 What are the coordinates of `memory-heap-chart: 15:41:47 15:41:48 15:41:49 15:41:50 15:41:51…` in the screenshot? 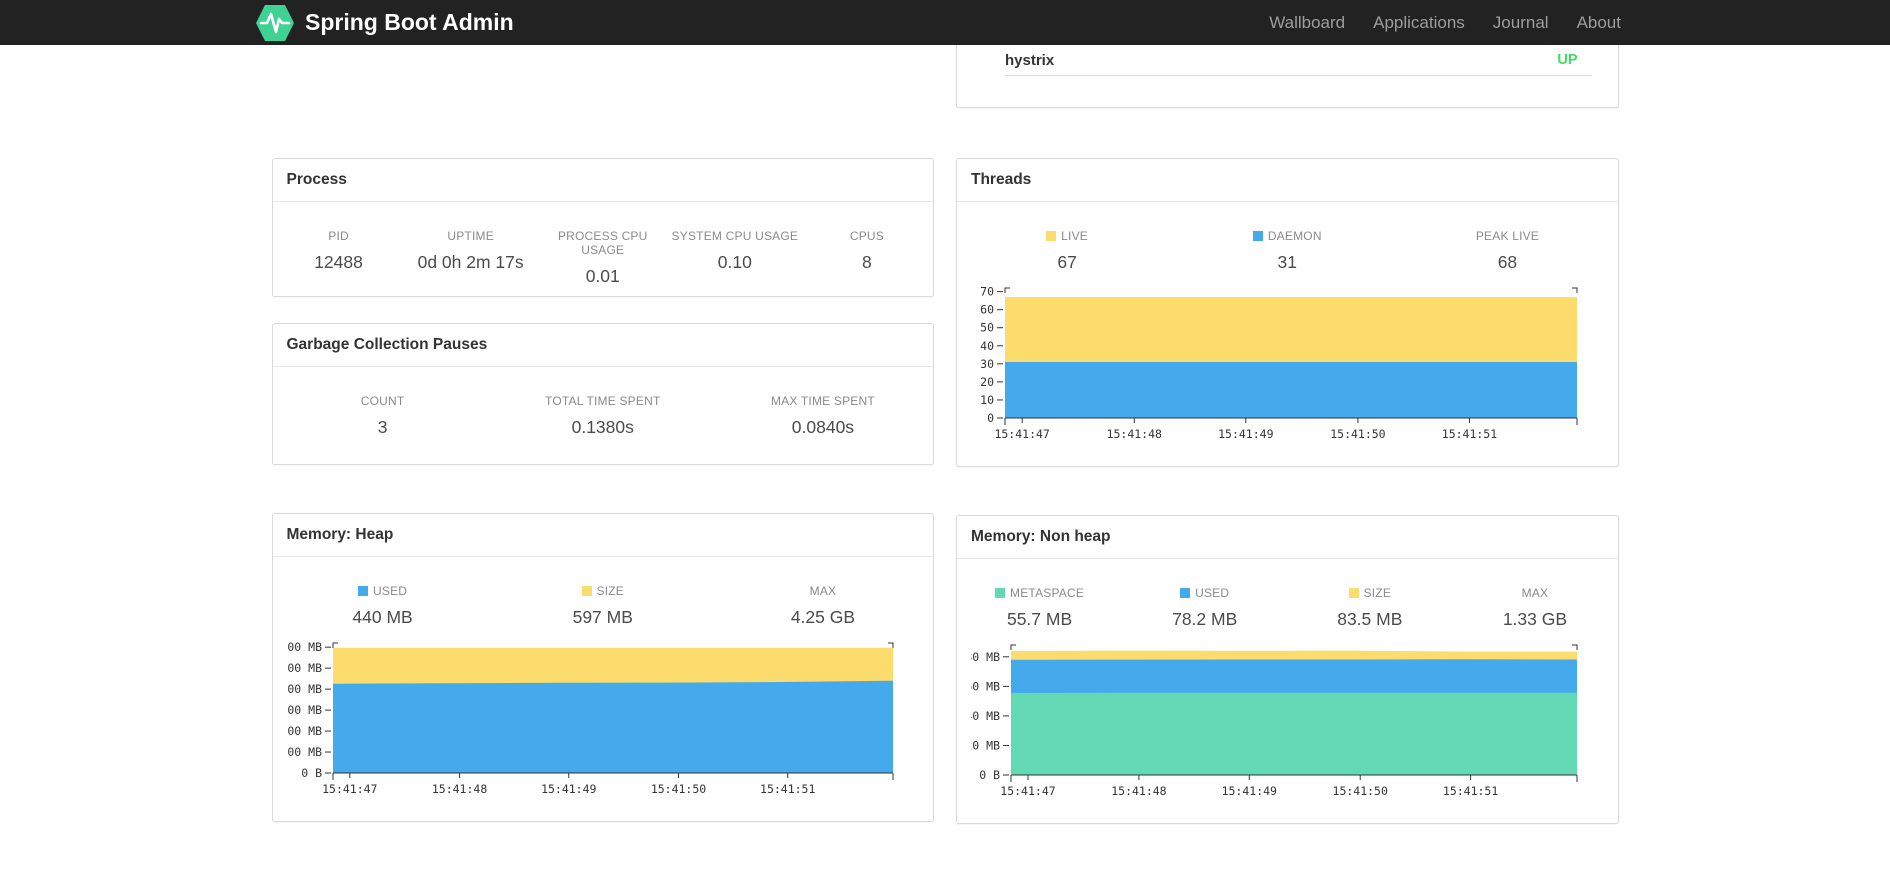 It's located at (590, 718).